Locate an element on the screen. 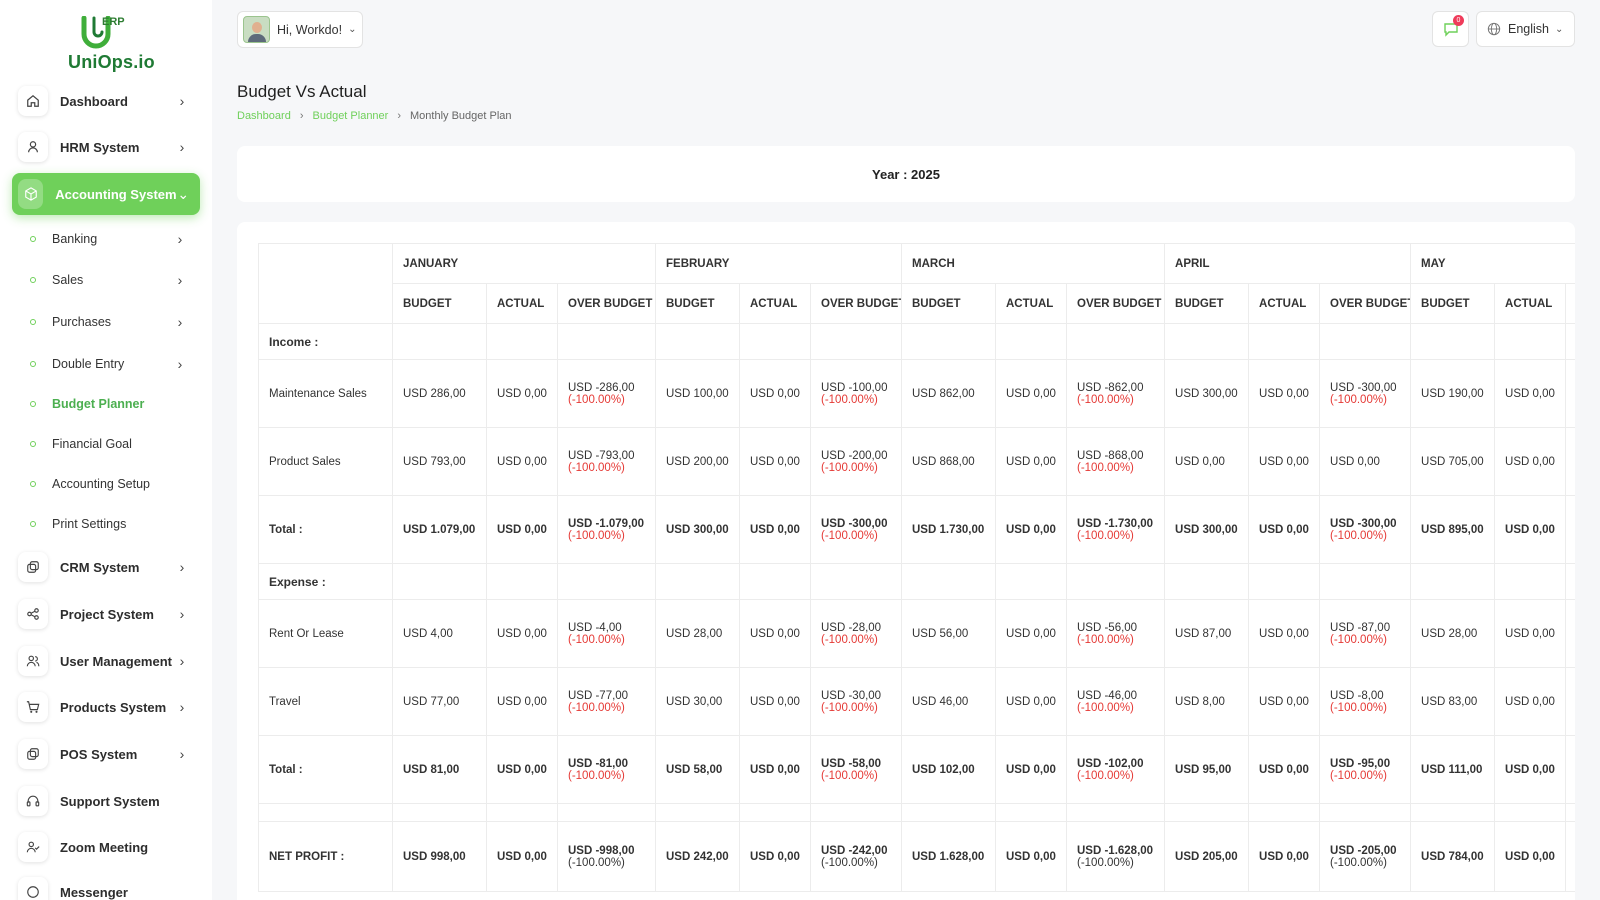  budget-cell: USD 793,00 is located at coordinates (439, 461).